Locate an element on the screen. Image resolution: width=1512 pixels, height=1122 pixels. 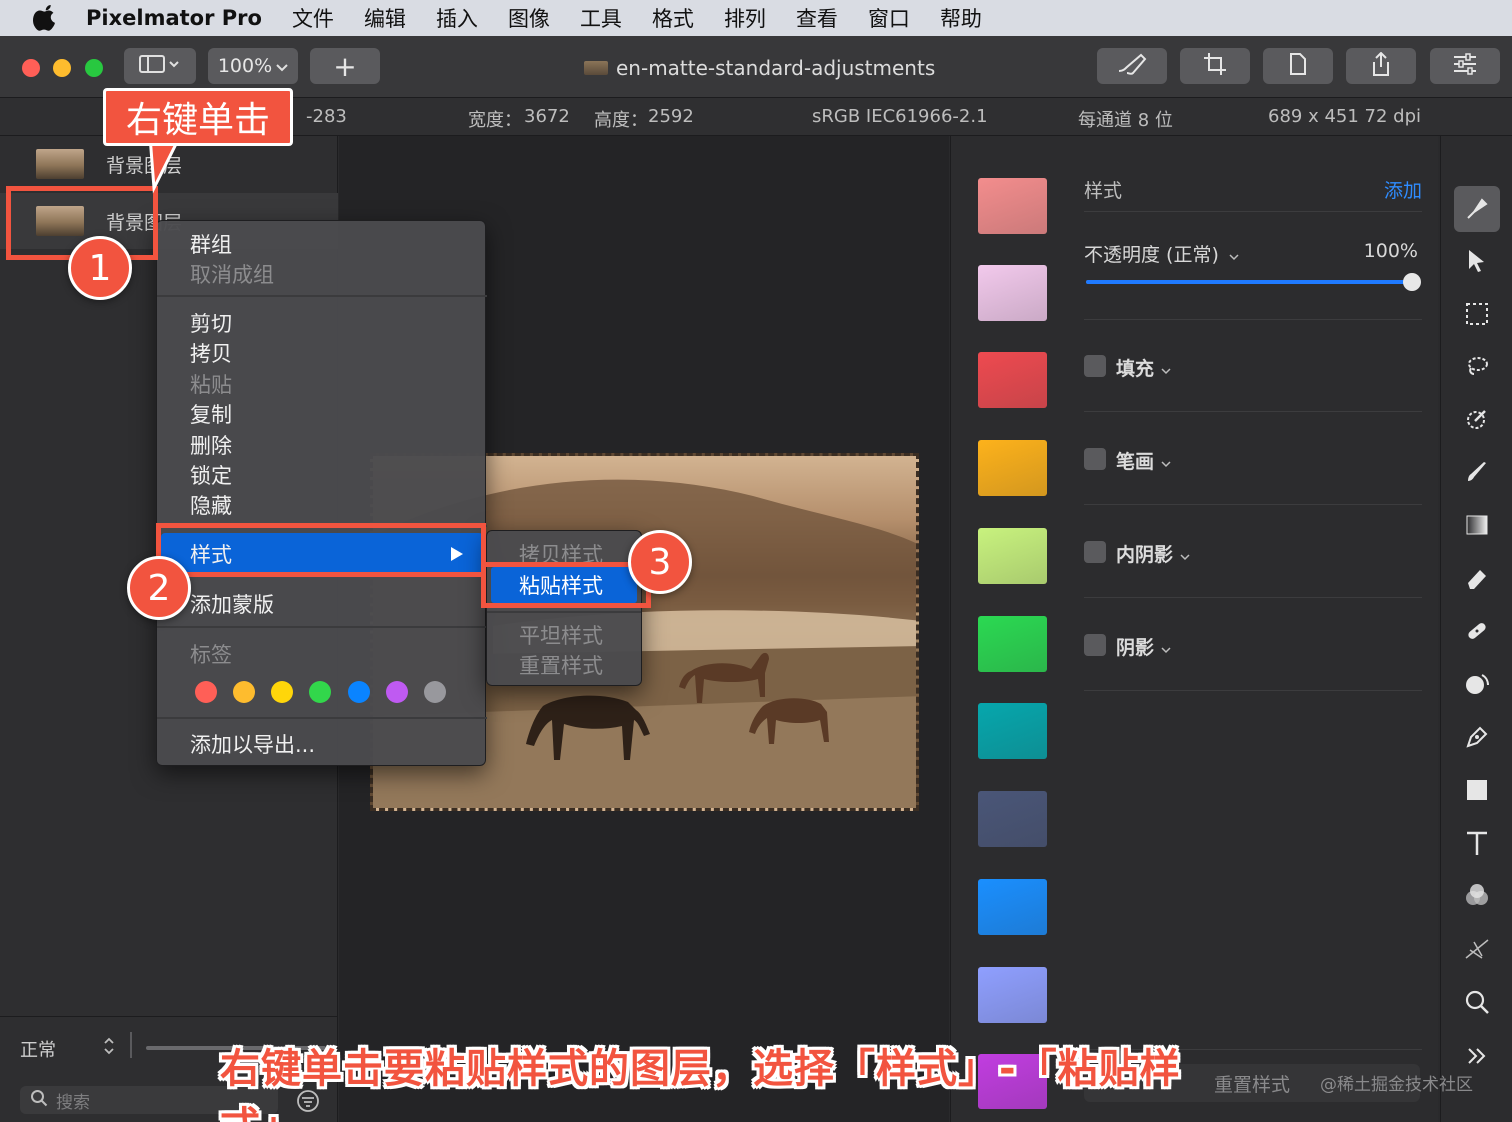
menu-edit: 编辑 is located at coordinates (385, 18).